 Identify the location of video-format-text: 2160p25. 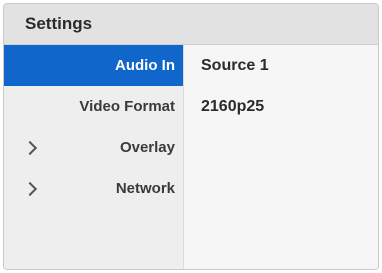
(233, 106).